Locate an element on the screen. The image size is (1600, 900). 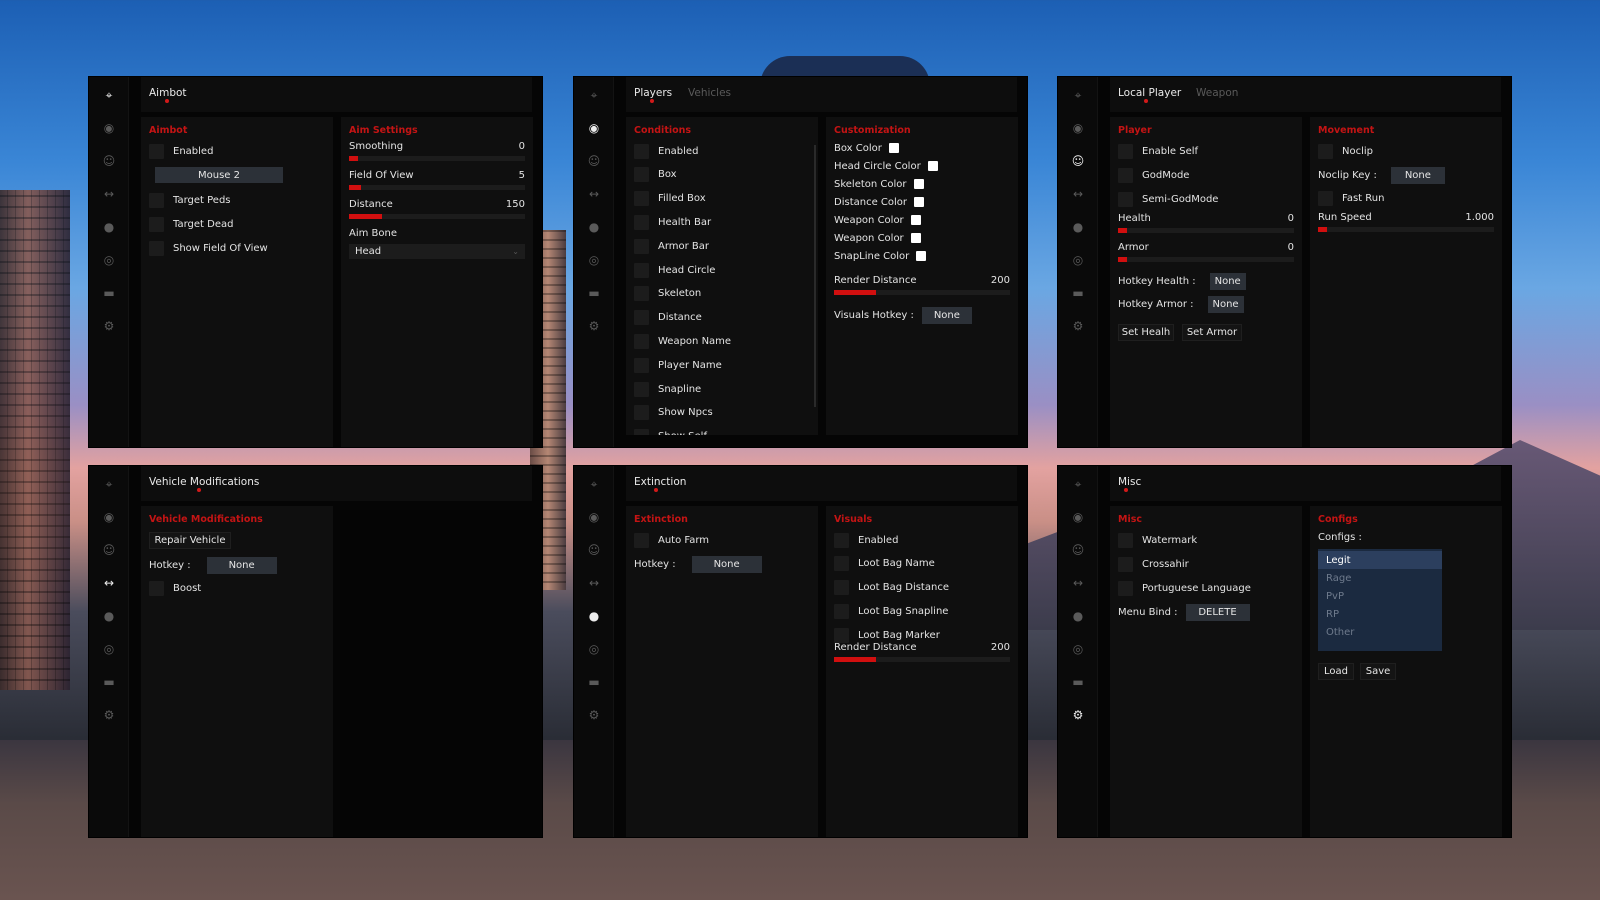
tab-extinction: Extinction is located at coordinates (660, 482).